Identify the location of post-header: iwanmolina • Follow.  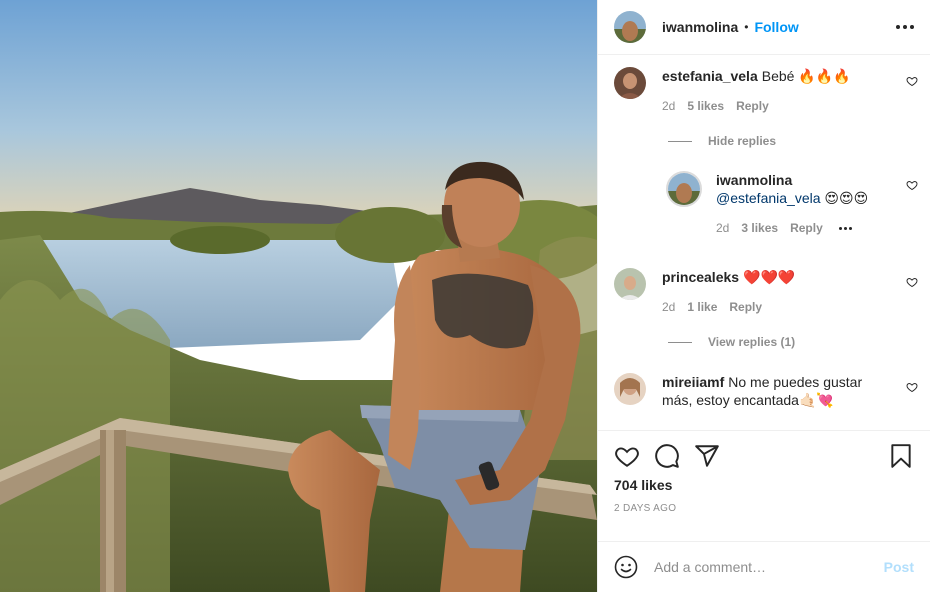
(764, 27).